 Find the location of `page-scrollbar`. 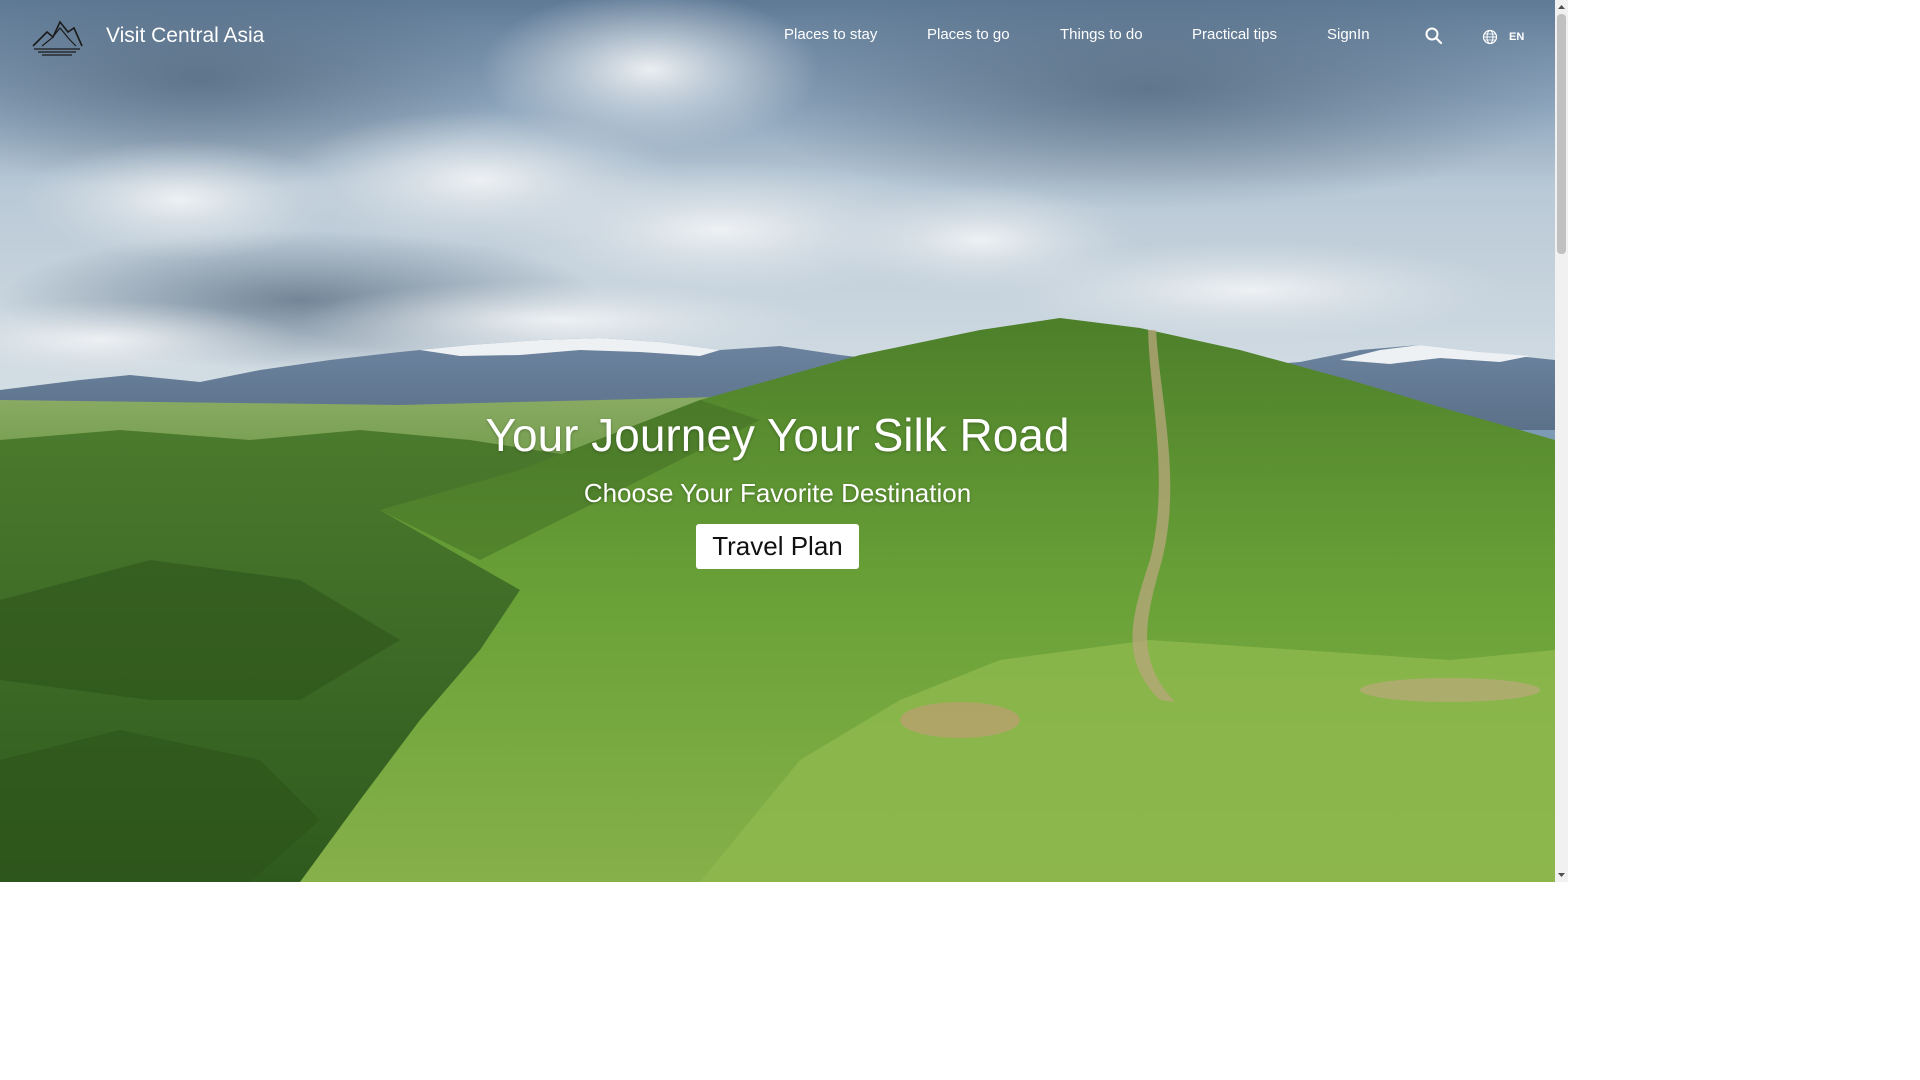

page-scrollbar is located at coordinates (1561, 441).